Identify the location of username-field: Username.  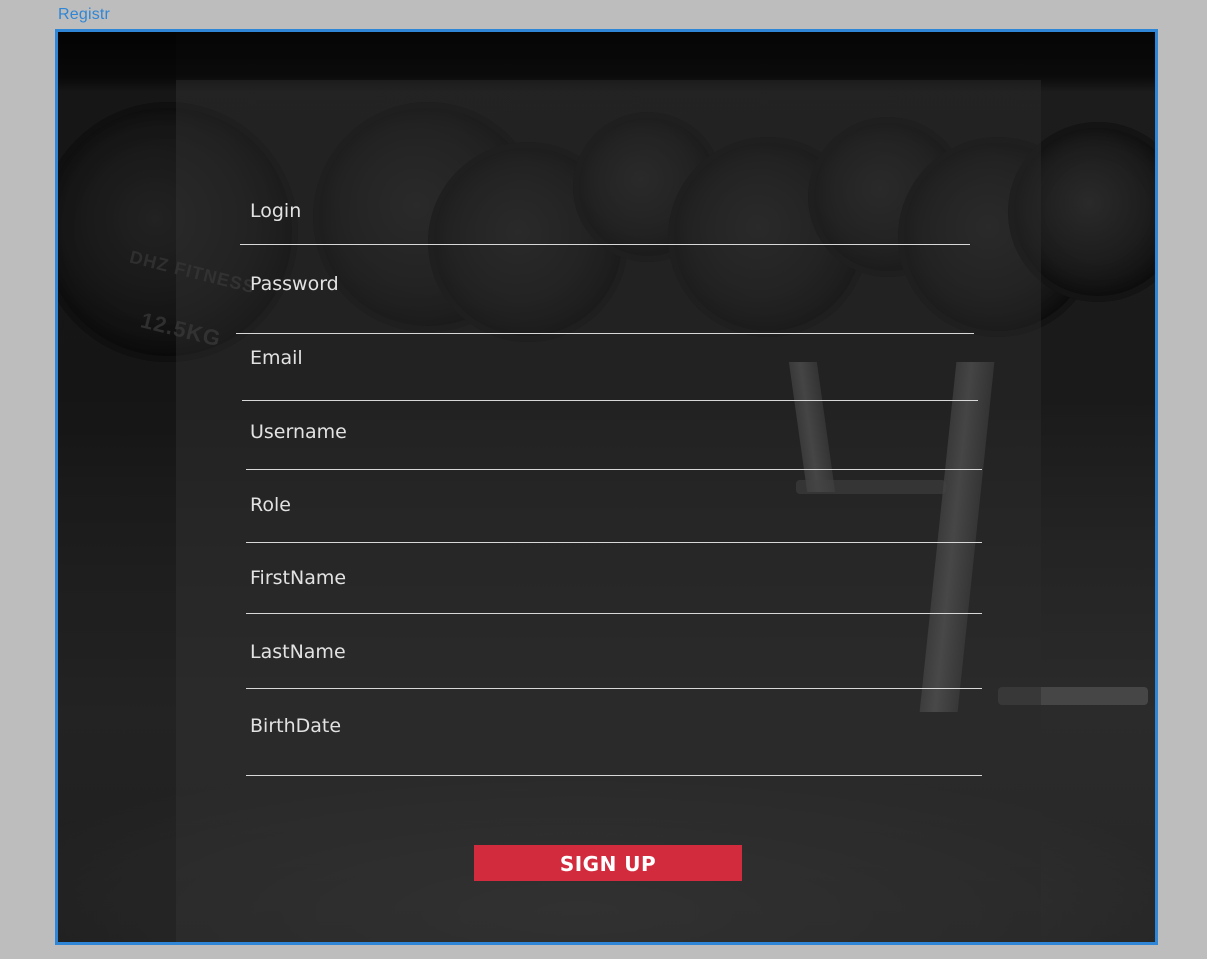
(614, 445).